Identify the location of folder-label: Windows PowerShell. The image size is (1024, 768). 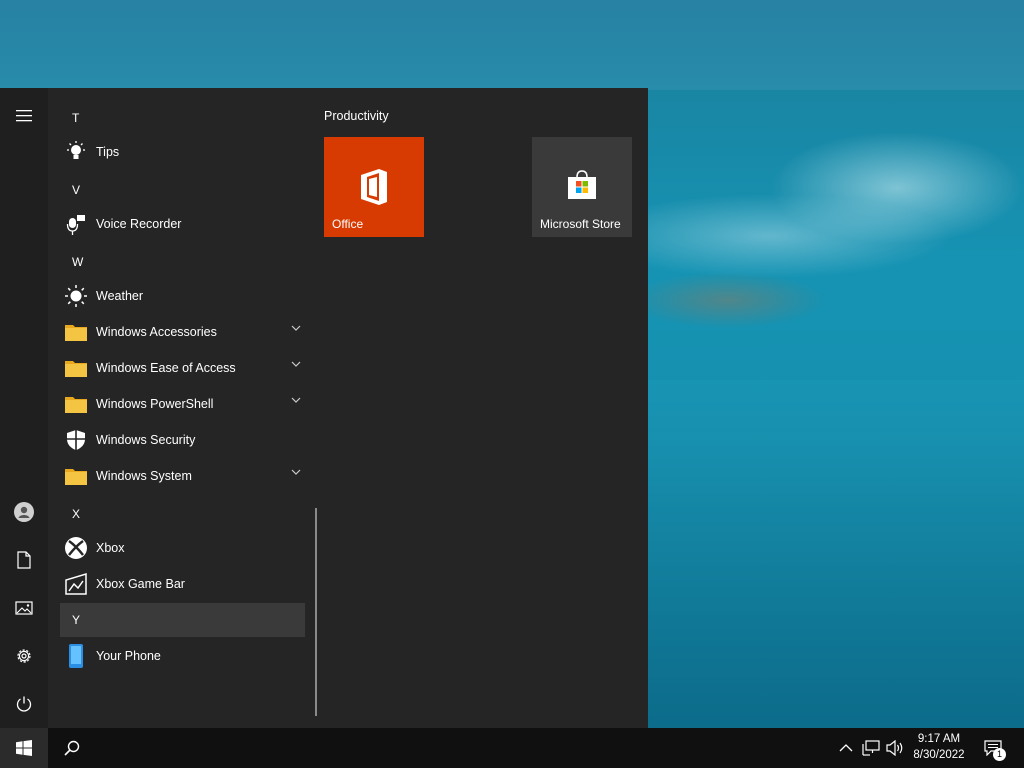
(155, 404).